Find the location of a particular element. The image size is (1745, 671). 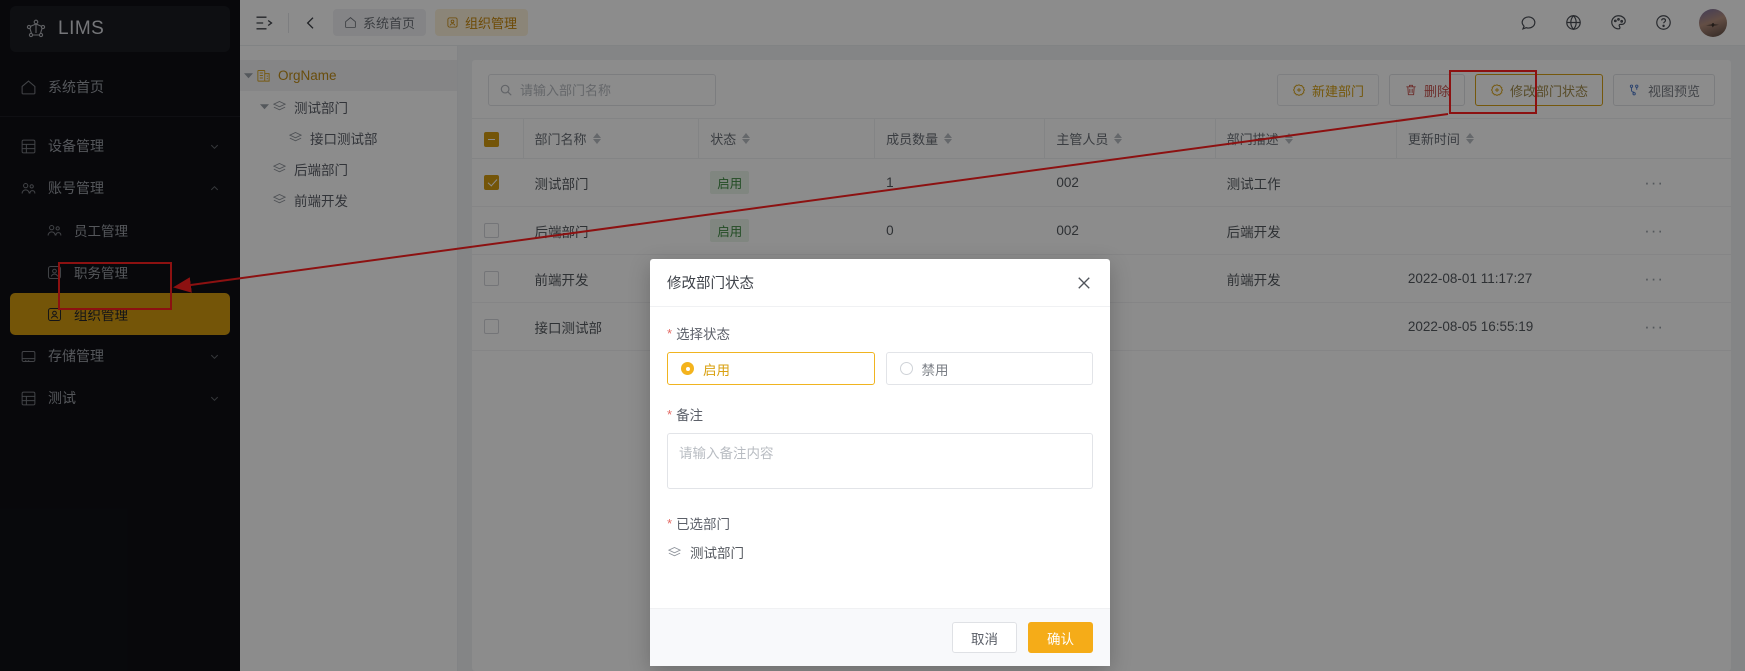

field-label-remark: * 备注 is located at coordinates (880, 414).